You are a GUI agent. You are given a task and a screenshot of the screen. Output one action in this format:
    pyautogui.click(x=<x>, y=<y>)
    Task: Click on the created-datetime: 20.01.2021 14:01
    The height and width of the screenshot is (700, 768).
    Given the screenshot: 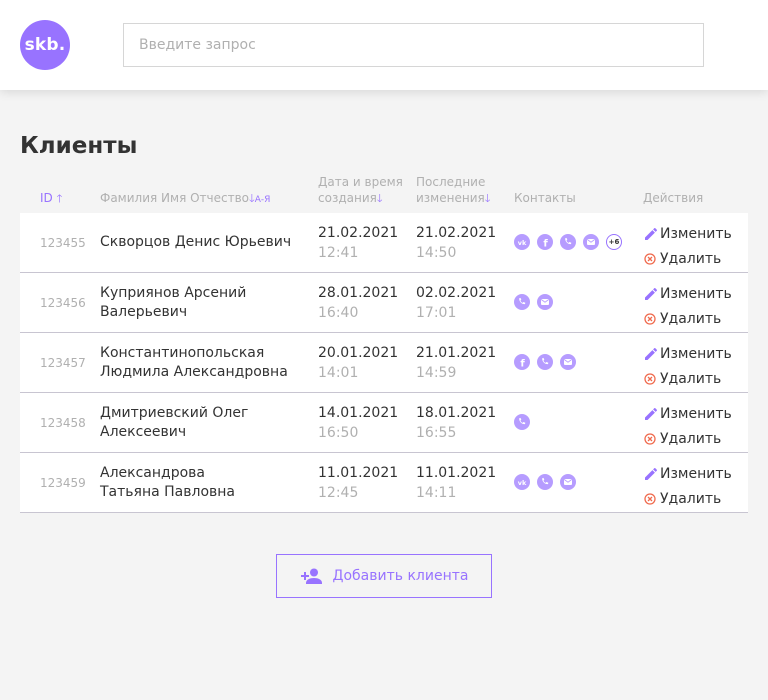 What is the action you would take?
    pyautogui.click(x=358, y=363)
    